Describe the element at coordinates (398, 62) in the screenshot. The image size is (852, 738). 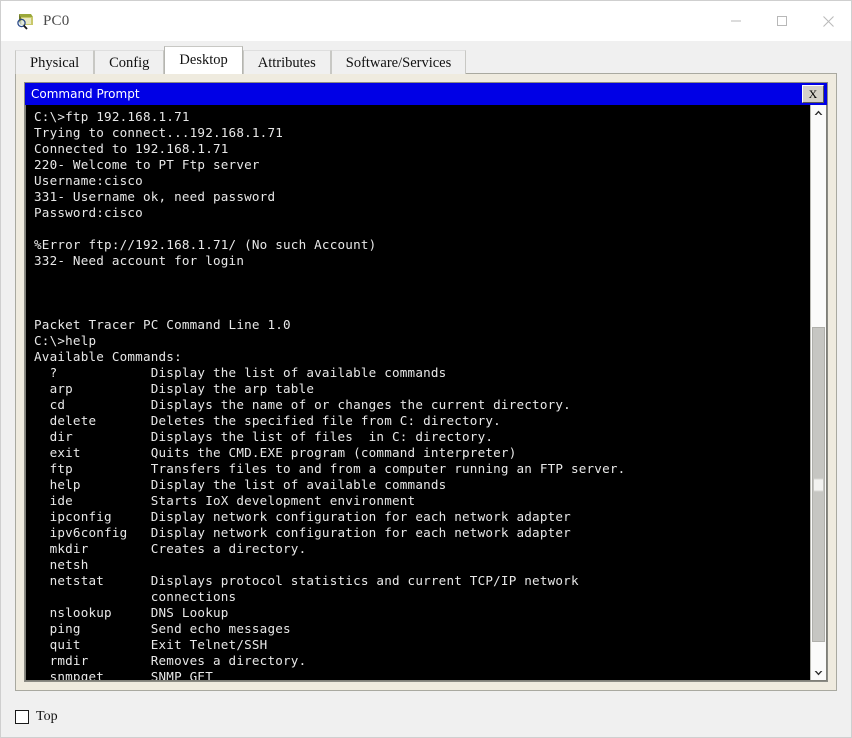
I see `tab-software-services: Software/Services` at that location.